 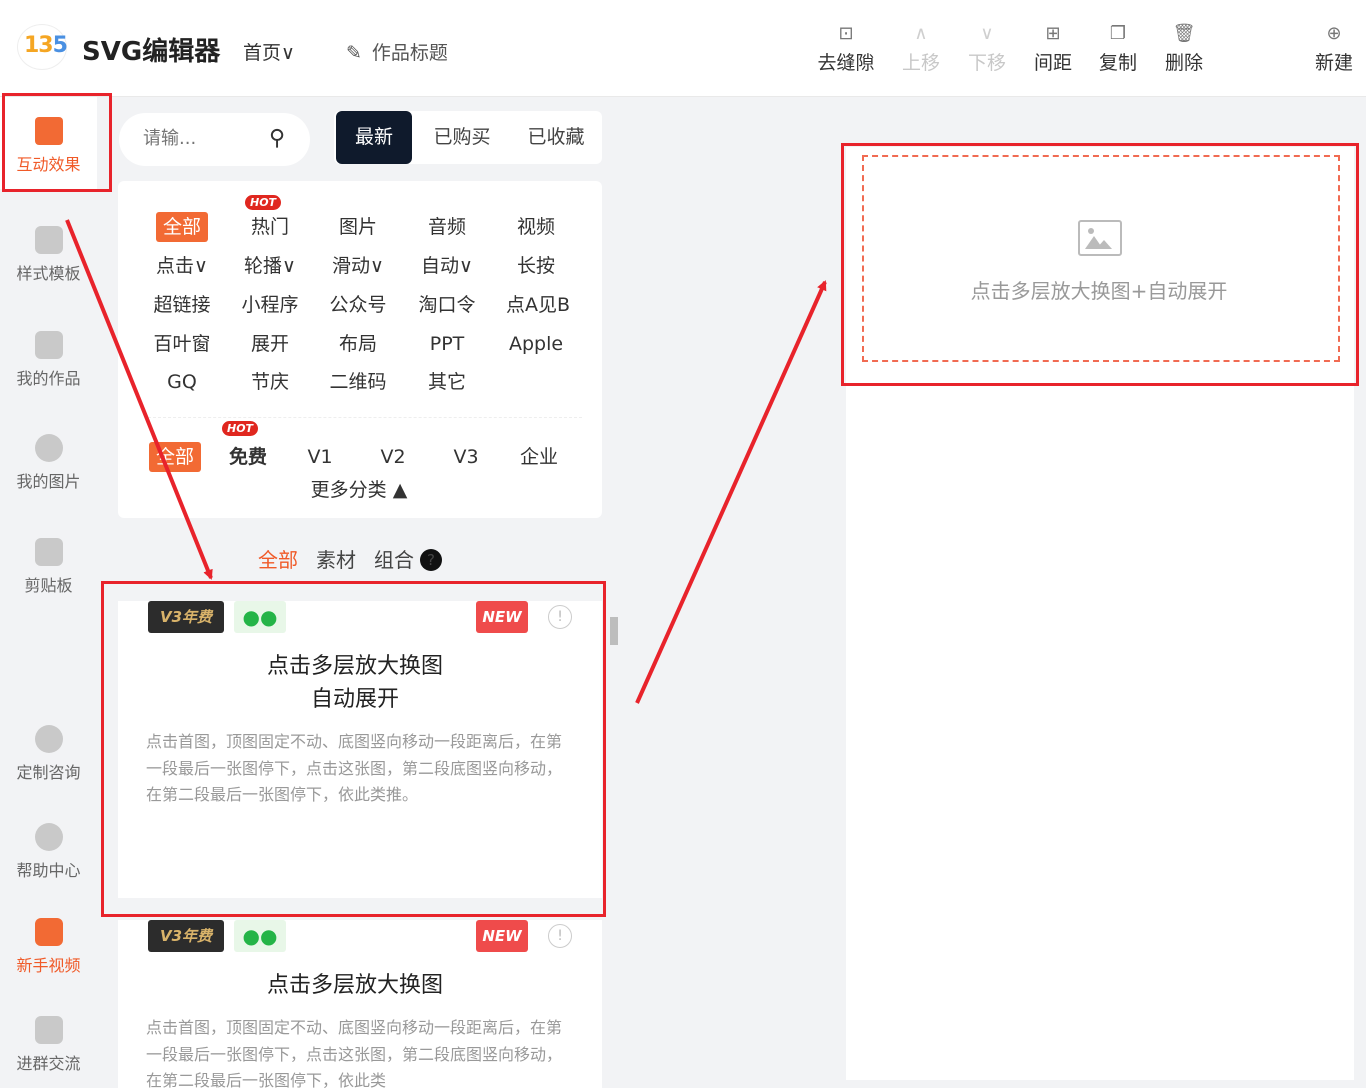 What do you see at coordinates (269, 51) in the screenshot?
I see `home-menu: 首页∨` at bounding box center [269, 51].